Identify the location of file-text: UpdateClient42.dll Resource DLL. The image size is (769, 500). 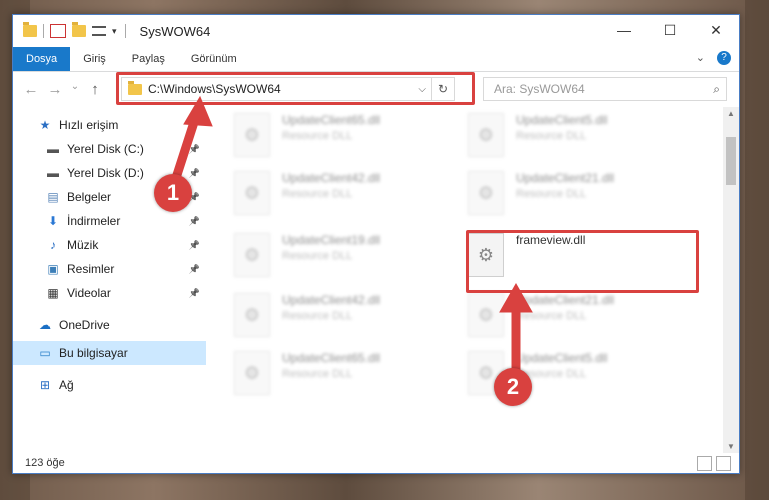
(331, 197).